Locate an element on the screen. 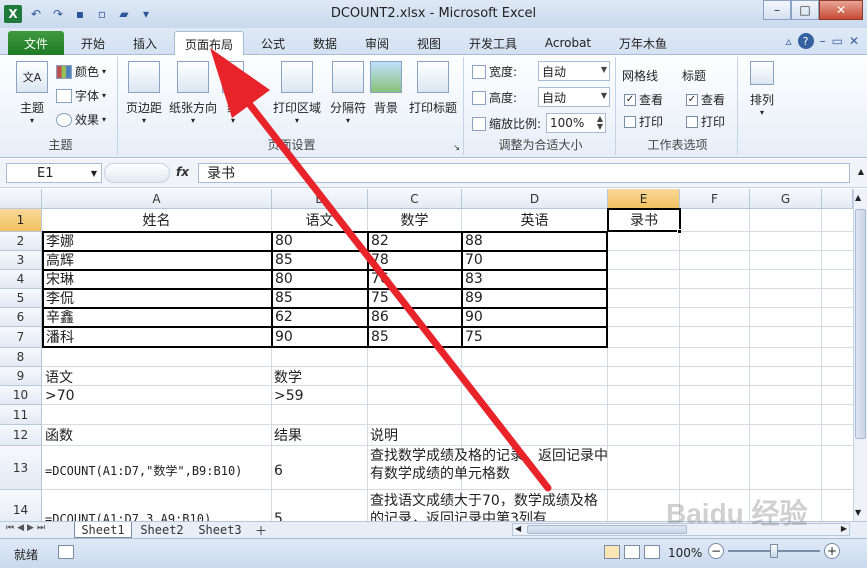  normal-view-icon is located at coordinates (612, 552).